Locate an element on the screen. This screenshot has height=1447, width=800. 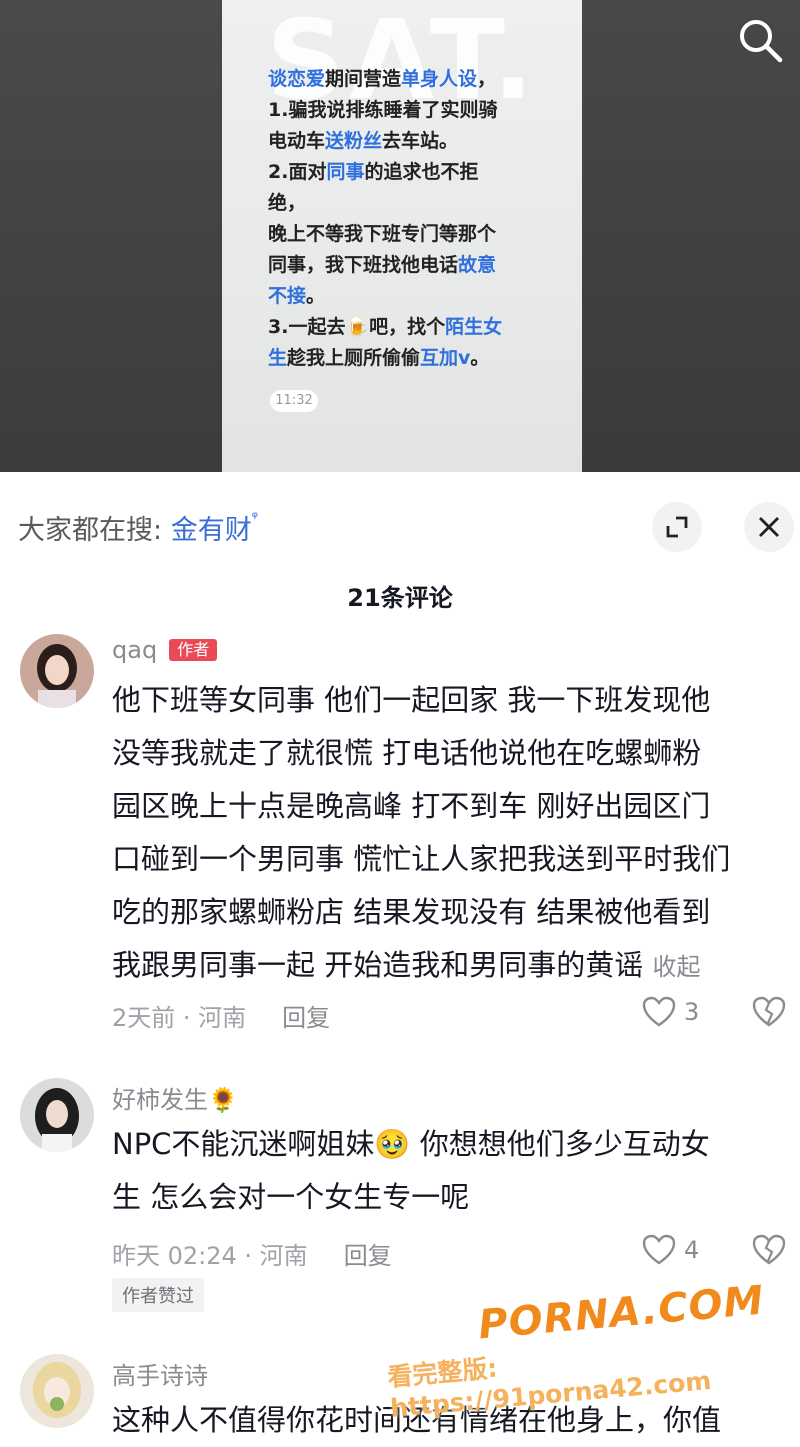
comment-meta: 2天前 · 河南 回复 is located at coordinates (221, 1018).